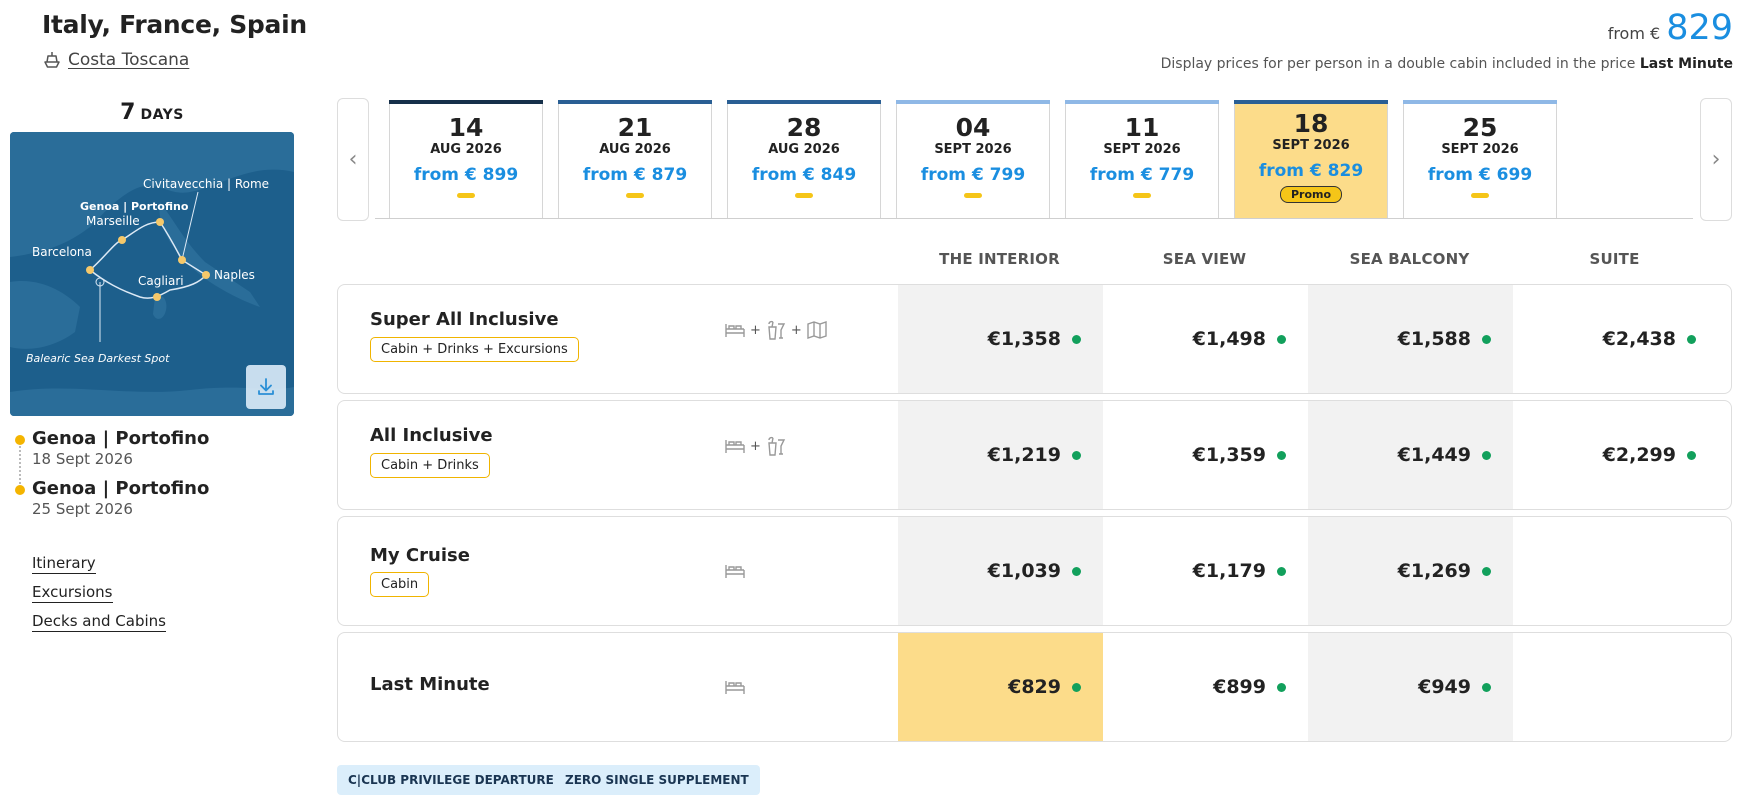 The image size is (1743, 800). I want to click on date-card-selected: 18 SEPT 2026 from € 829 Promo, so click(1311, 159).